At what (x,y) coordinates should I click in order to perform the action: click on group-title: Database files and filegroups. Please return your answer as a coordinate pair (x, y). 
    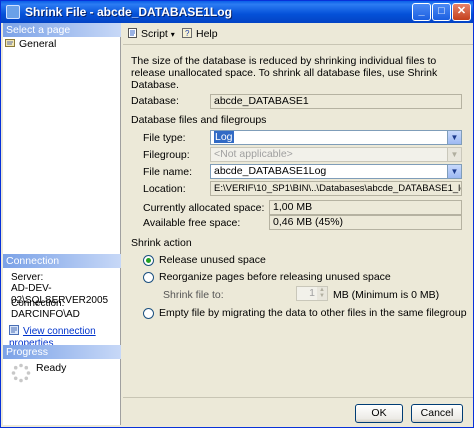
    Looking at the image, I should click on (199, 120).